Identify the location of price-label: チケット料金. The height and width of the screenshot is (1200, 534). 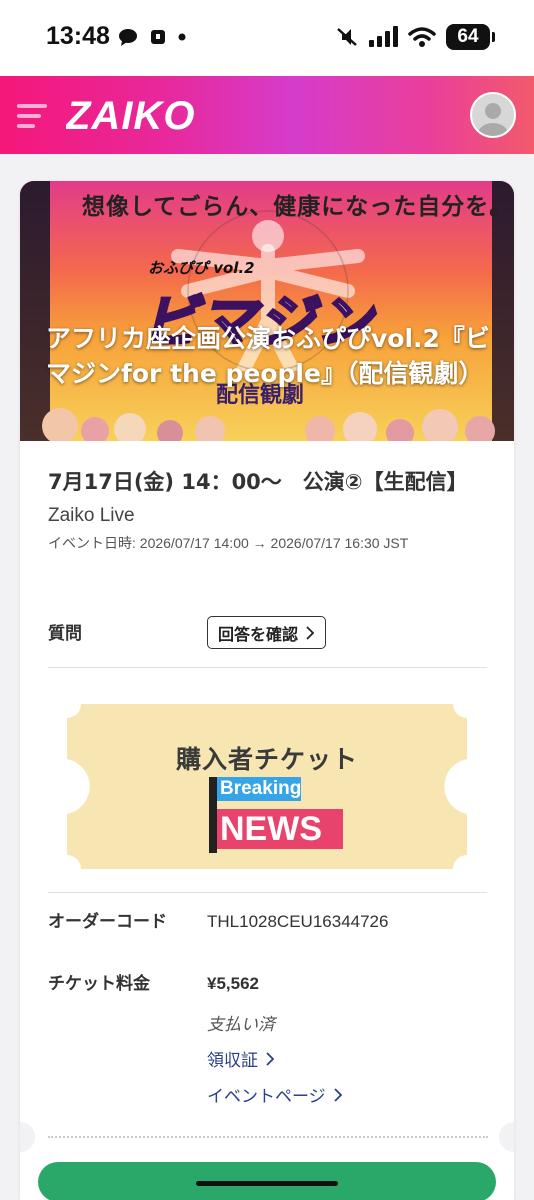
(99, 984).